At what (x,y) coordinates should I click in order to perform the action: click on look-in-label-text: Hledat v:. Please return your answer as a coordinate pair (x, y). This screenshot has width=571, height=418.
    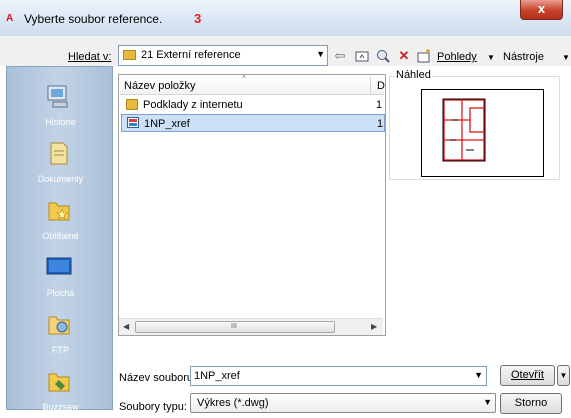
    Looking at the image, I should click on (90, 57).